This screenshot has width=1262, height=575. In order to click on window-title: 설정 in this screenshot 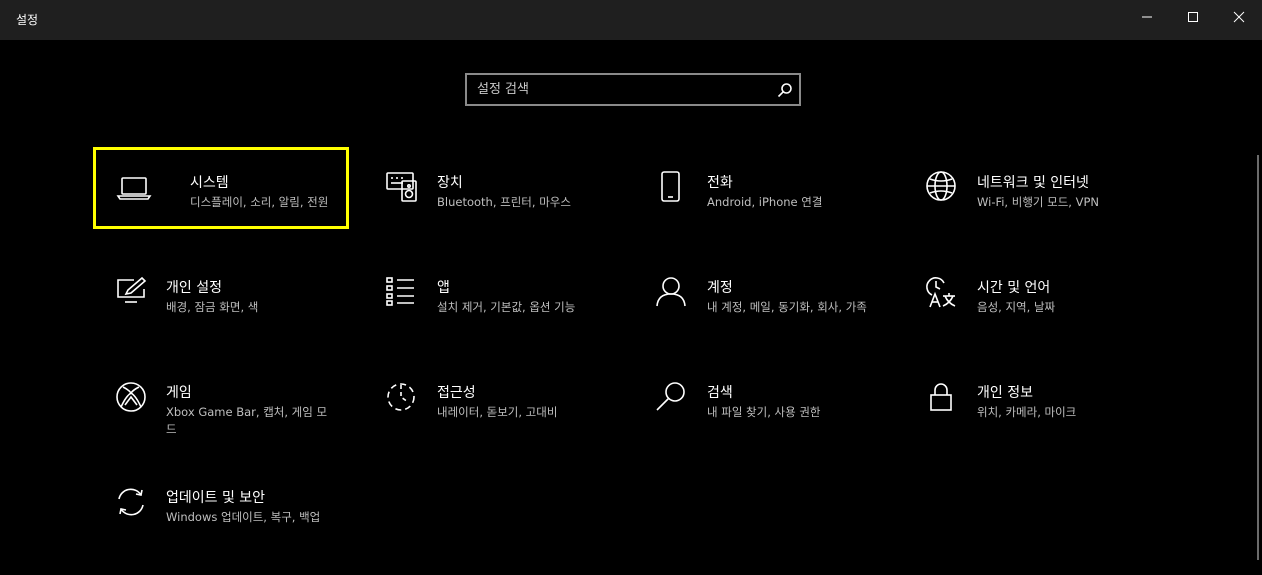, I will do `click(27, 20)`.